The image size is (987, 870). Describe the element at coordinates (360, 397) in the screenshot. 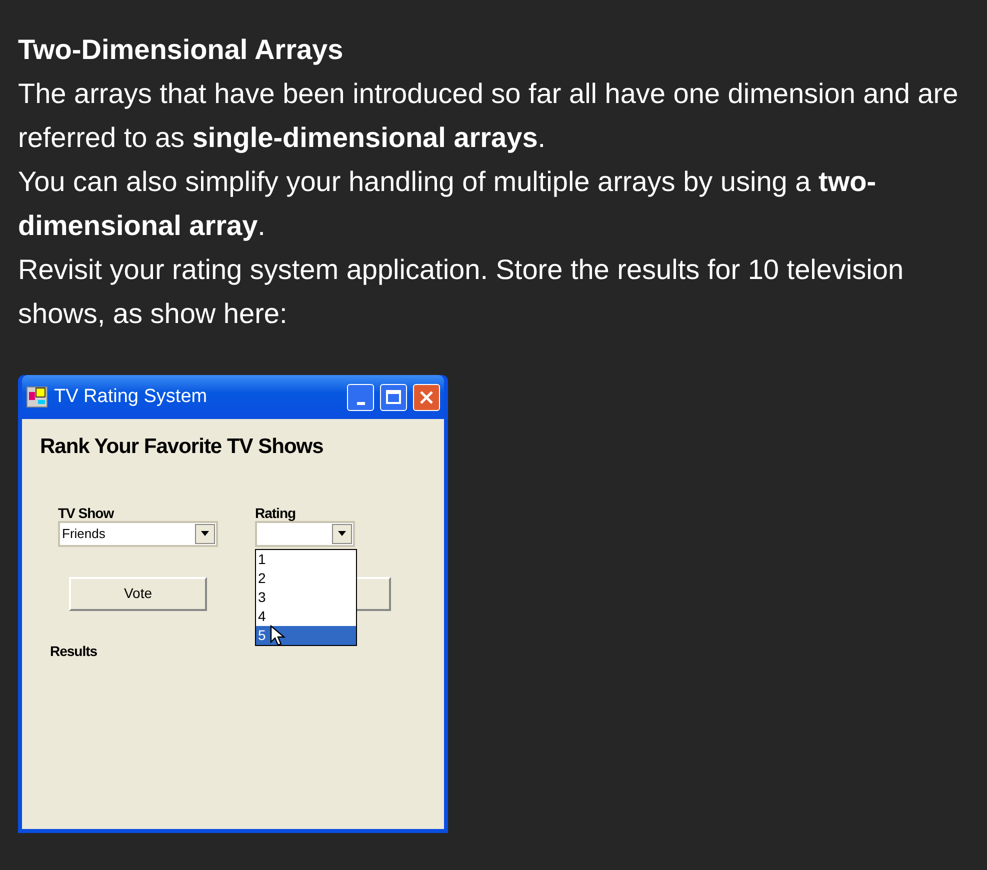

I see `minimize-button` at that location.